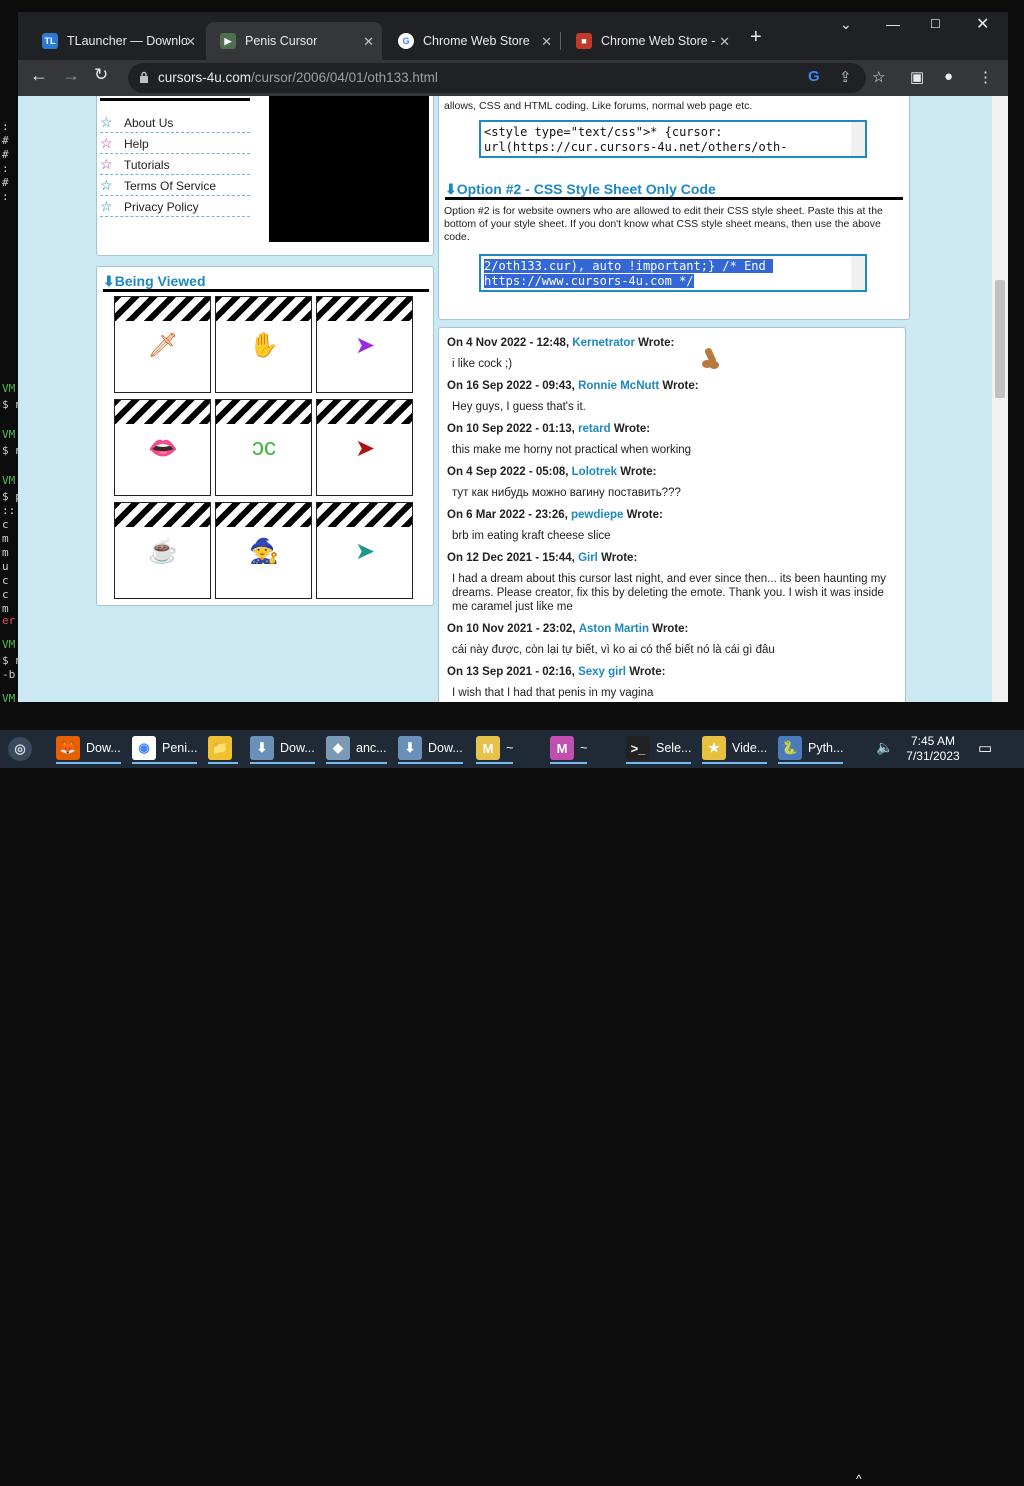 This screenshot has width=1024, height=1486. What do you see at coordinates (294, 41) in the screenshot?
I see `tab-1: ▶ Penis Cursor ✕` at bounding box center [294, 41].